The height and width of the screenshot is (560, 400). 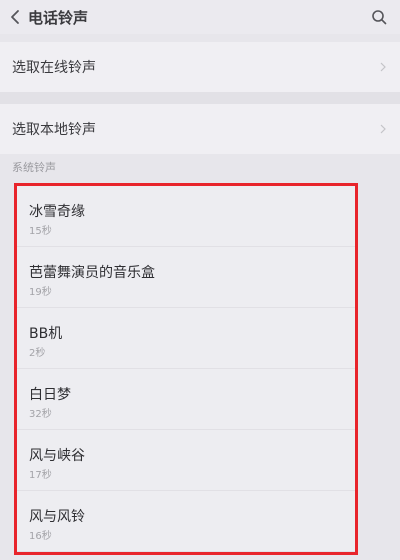 What do you see at coordinates (46, 334) in the screenshot?
I see `ringtone-name: BB机` at bounding box center [46, 334].